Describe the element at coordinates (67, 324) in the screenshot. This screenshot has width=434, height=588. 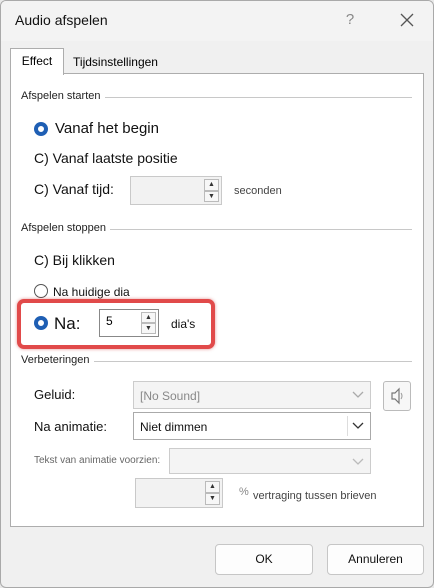
I see `after-label: Na:` at that location.